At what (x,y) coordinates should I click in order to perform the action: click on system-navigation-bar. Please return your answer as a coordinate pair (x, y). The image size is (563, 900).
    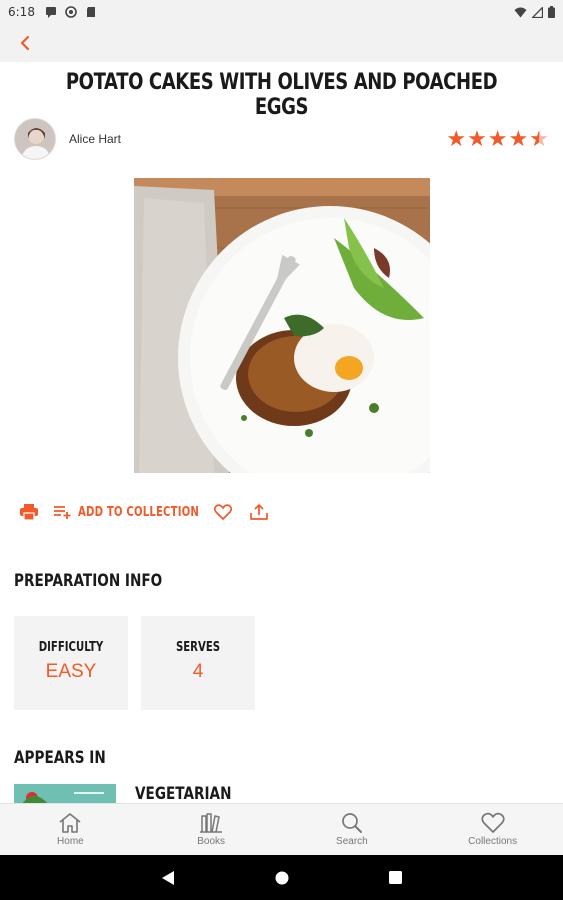
    Looking at the image, I should click on (281, 877).